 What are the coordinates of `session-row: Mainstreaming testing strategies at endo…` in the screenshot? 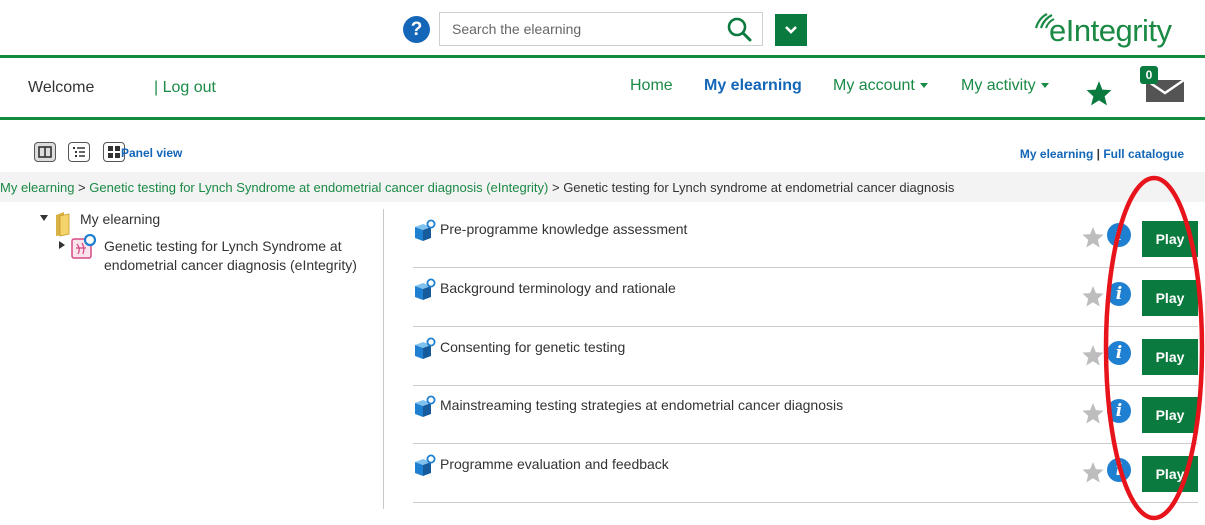 It's located at (805, 414).